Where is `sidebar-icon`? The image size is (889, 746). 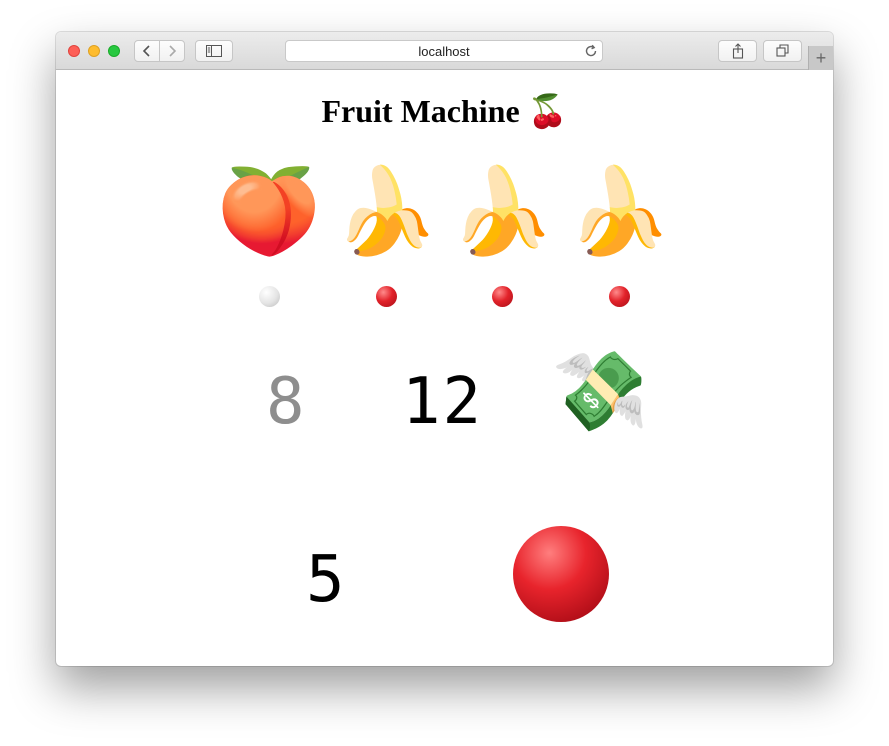 sidebar-icon is located at coordinates (214, 51).